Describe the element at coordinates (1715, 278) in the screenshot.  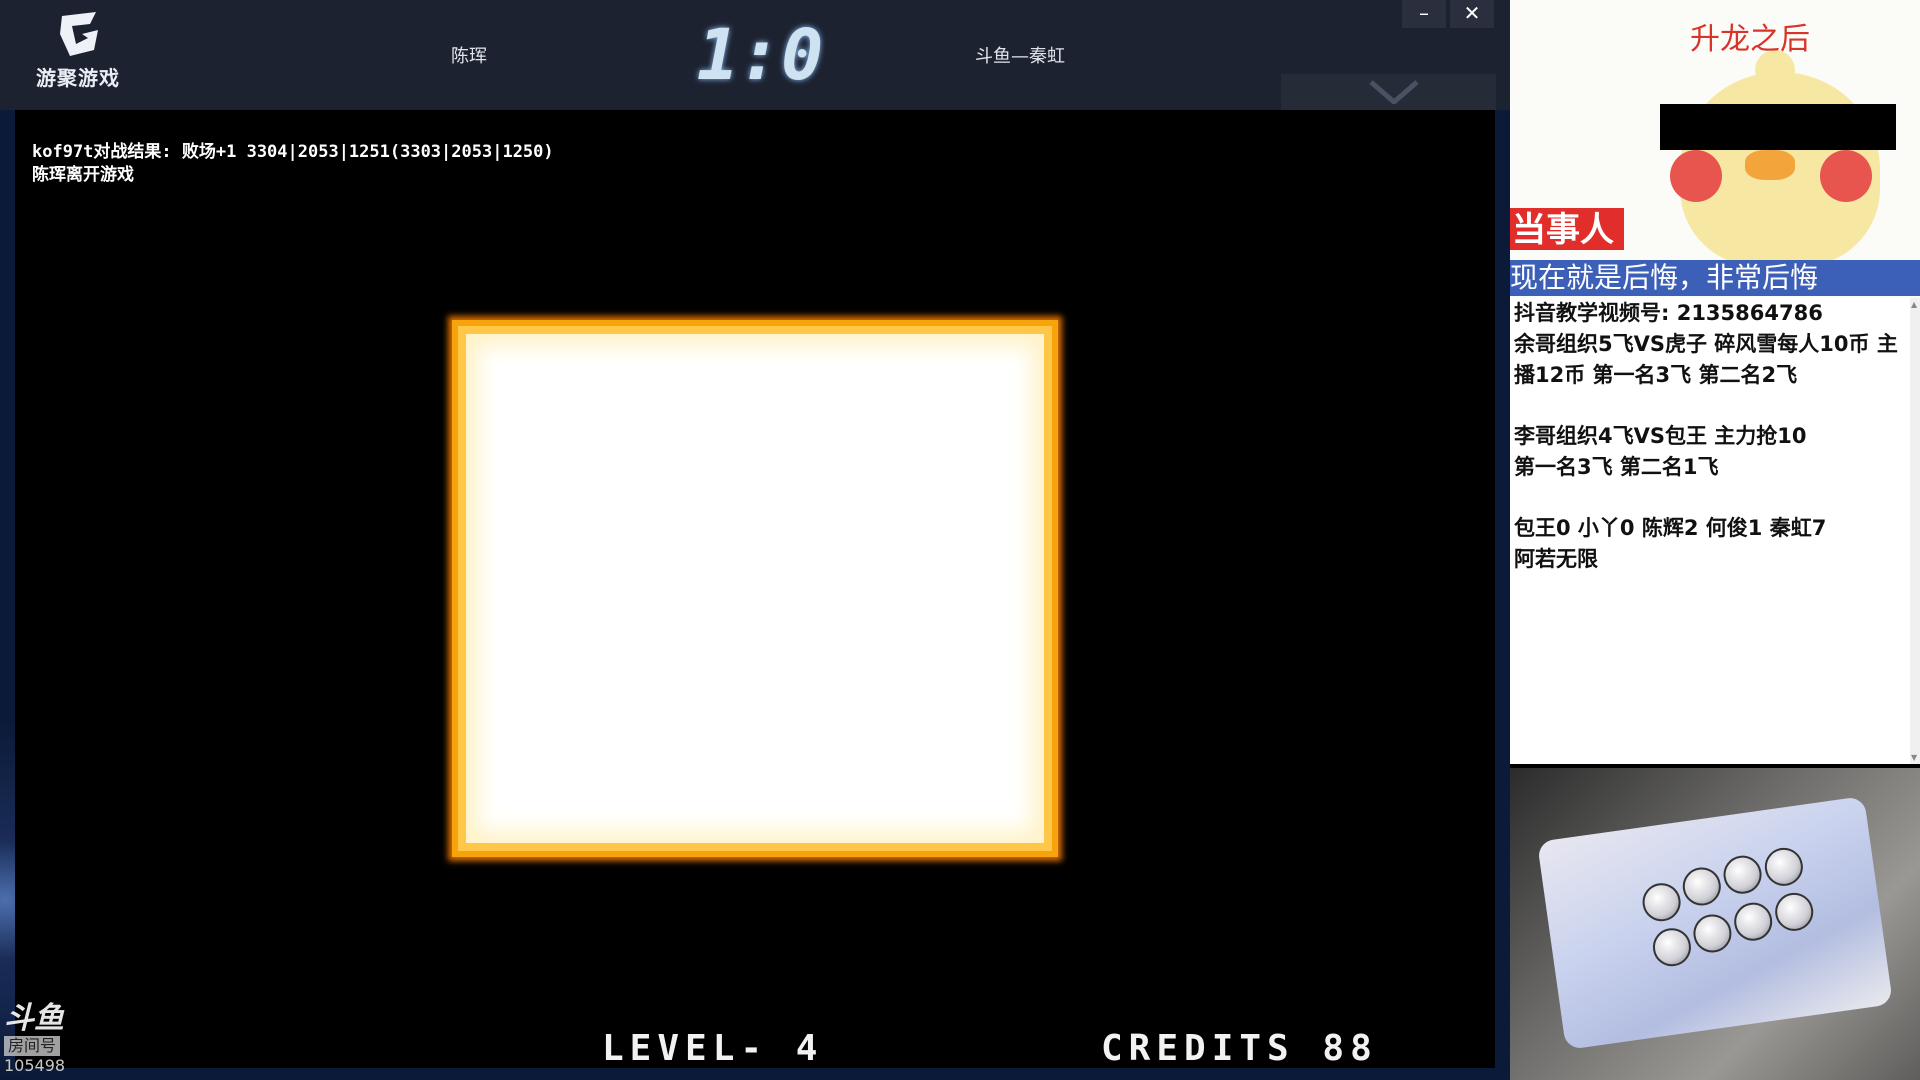
I see `meme-subtitle: 现在就是后悔，非常后悔` at that location.